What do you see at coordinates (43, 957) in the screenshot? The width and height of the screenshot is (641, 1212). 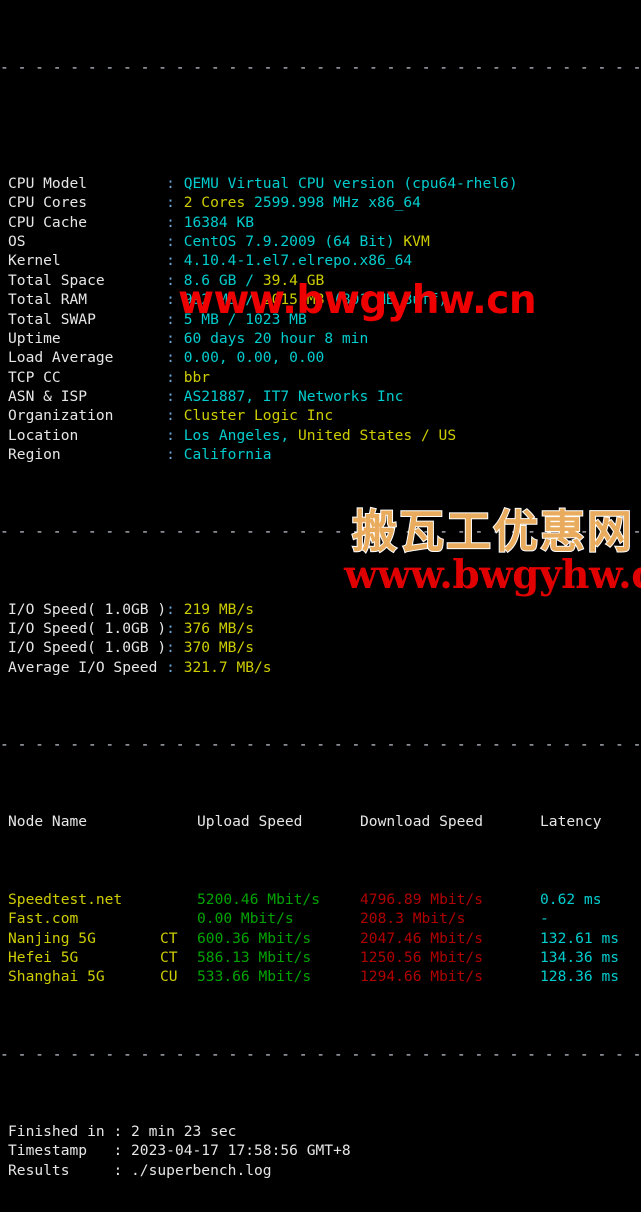 I see `cell-node-name: Hefei 5G` at bounding box center [43, 957].